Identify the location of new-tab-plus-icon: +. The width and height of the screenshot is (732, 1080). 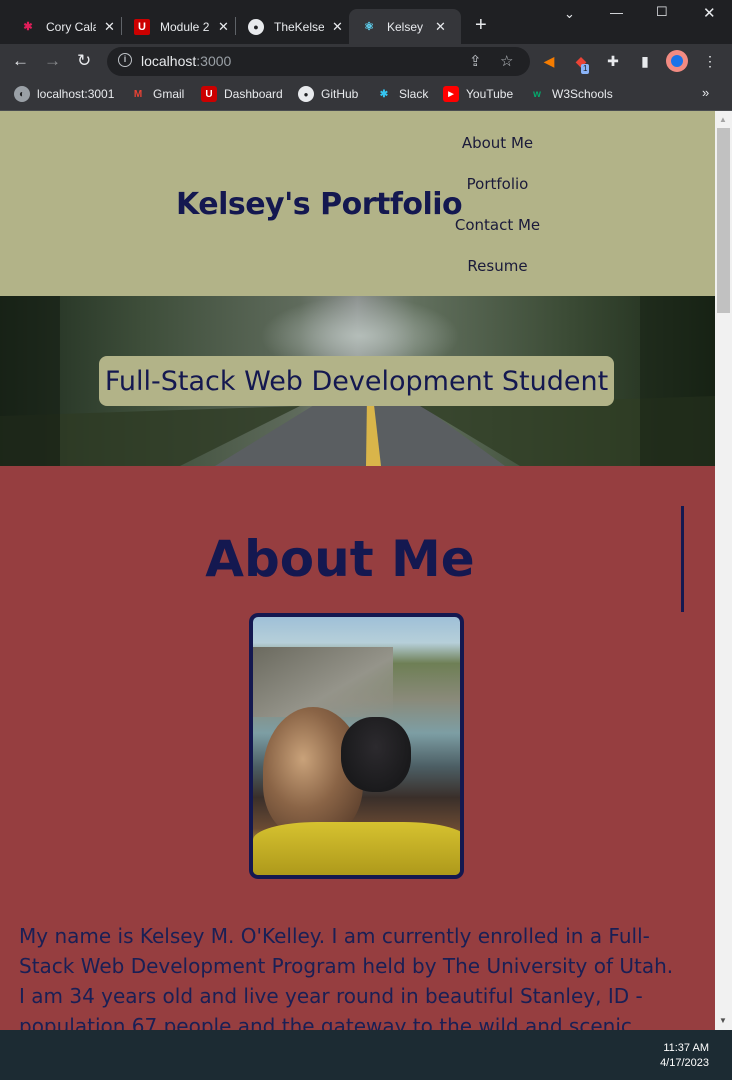
(481, 25).